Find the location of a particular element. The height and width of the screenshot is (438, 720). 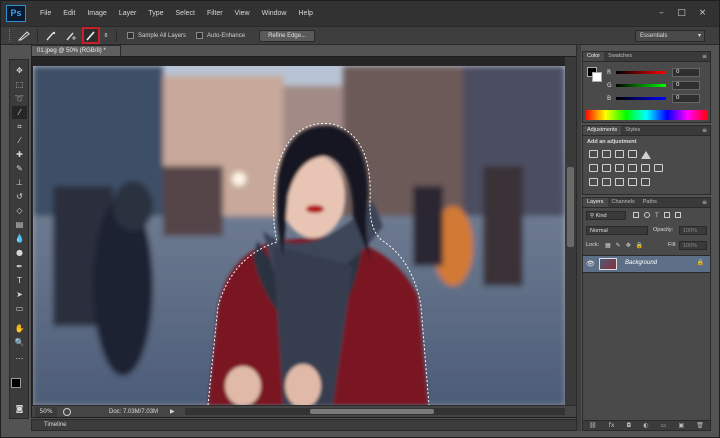

quick-mask-icon: ◙ is located at coordinates (19, 408).